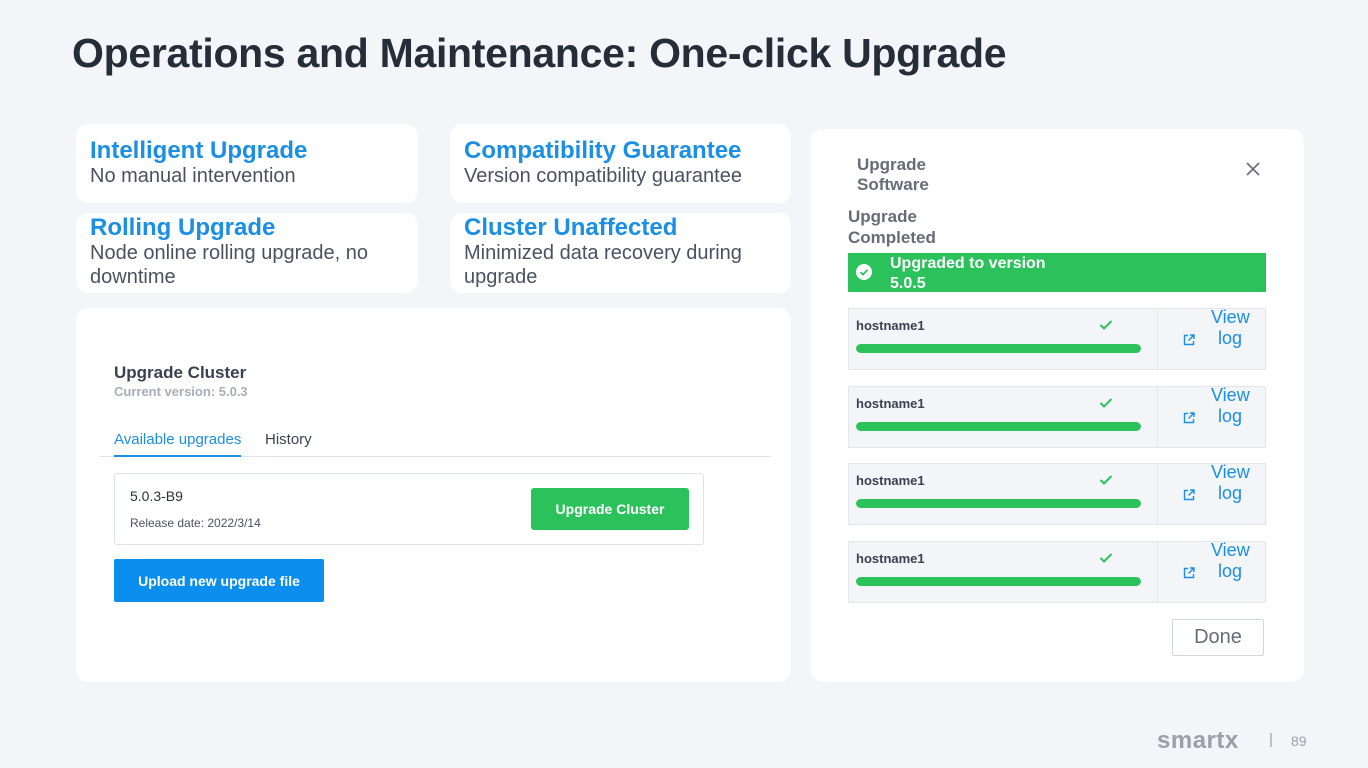 The width and height of the screenshot is (1368, 768). I want to click on tab-bar: Available upgrades History, so click(435, 441).